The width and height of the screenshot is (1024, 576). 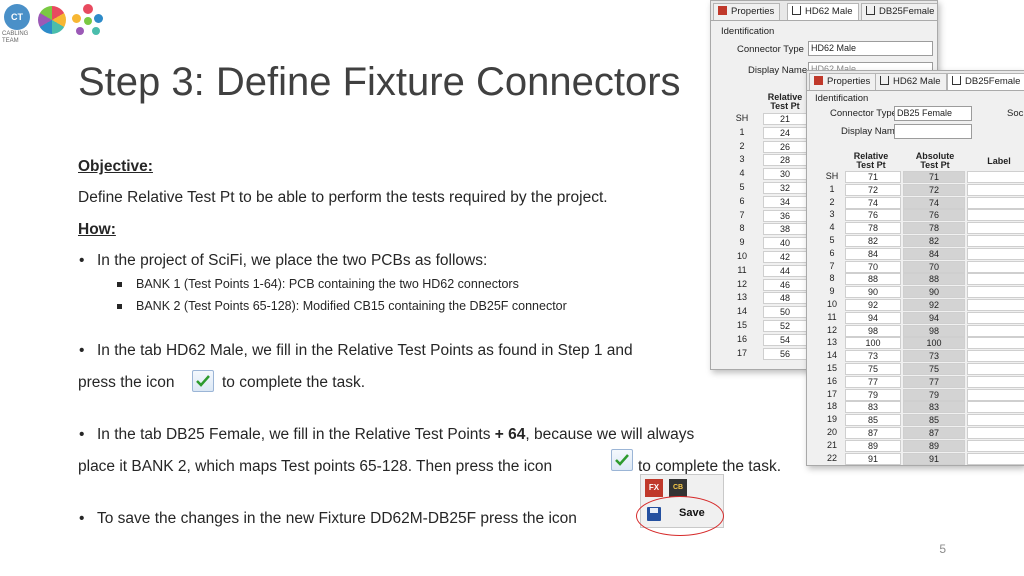 What do you see at coordinates (873, 433) in the screenshot?
I see `relative-test-pt-cell: 87` at bounding box center [873, 433].